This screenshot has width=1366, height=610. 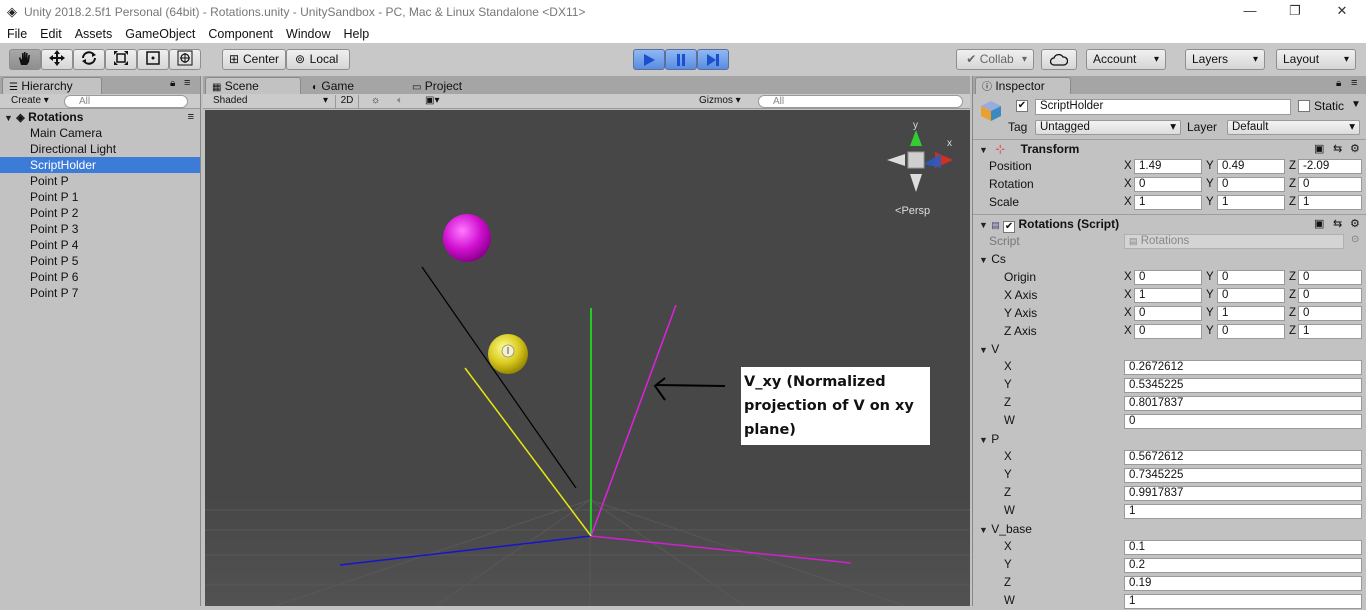 What do you see at coordinates (89, 59) in the screenshot?
I see `rotate-tool-button` at bounding box center [89, 59].